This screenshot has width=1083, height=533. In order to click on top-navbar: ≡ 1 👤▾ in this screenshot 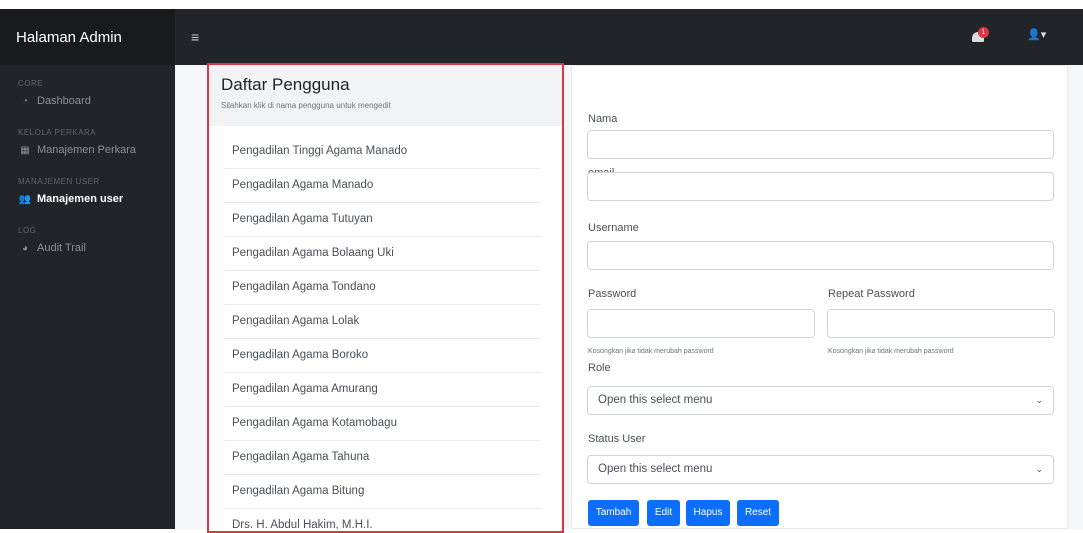, I will do `click(629, 37)`.